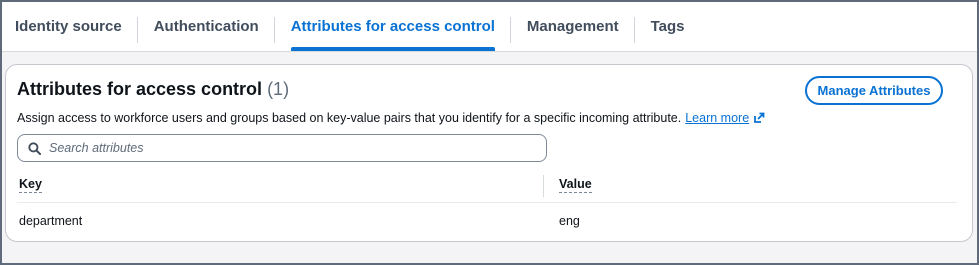 The height and width of the screenshot is (265, 979). I want to click on manage-attributes-button: Manage Attributes, so click(874, 90).